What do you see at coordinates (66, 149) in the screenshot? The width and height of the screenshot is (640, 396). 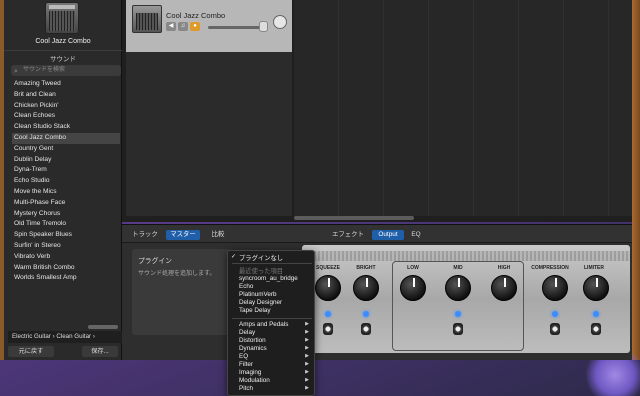 I see `library-sound-item: Country Gent` at bounding box center [66, 149].